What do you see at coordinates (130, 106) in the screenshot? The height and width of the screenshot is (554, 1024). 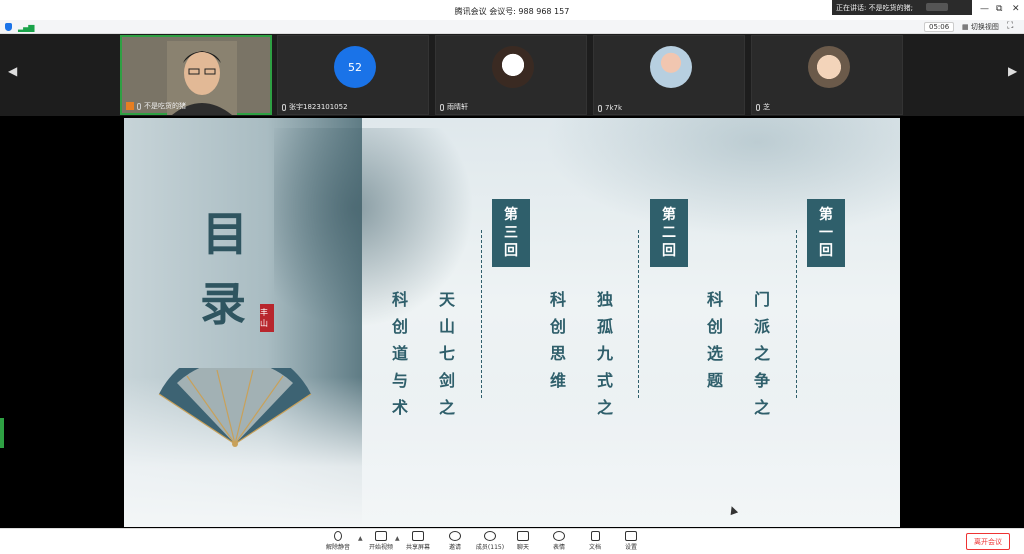 I see `host-icon` at bounding box center [130, 106].